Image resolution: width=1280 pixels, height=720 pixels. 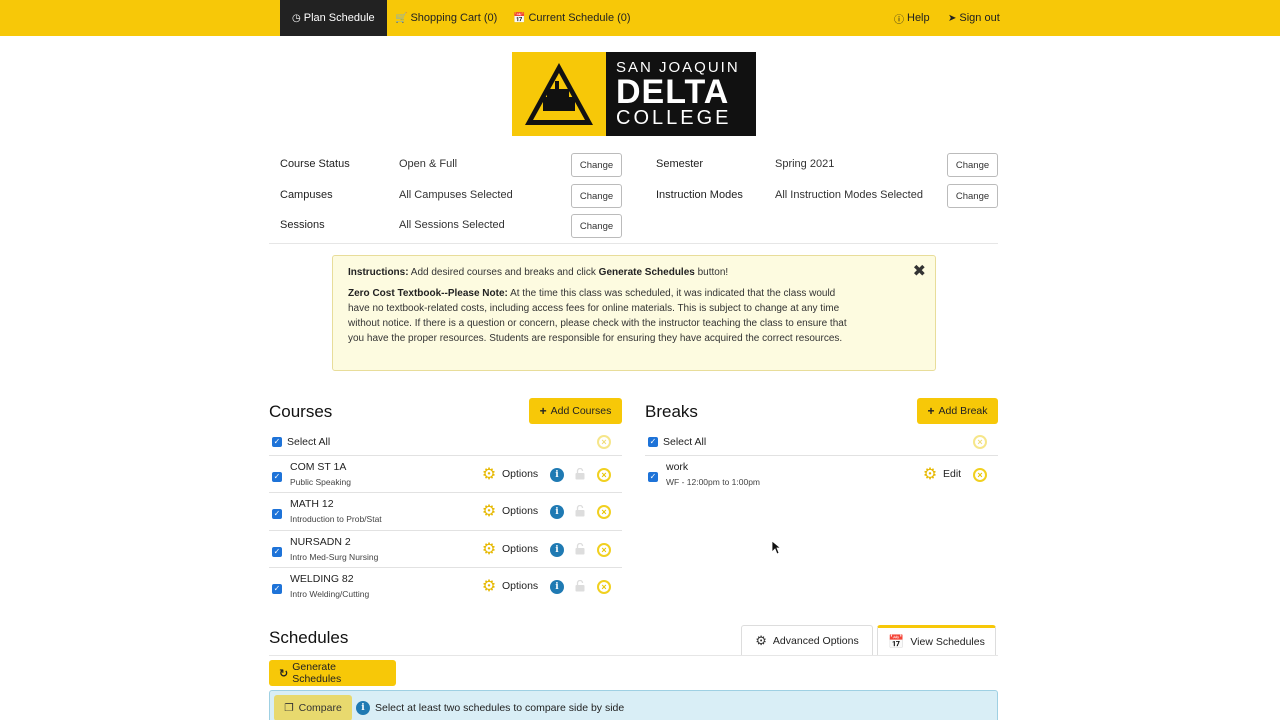 I want to click on sessions-label: Sessions, so click(x=302, y=225).